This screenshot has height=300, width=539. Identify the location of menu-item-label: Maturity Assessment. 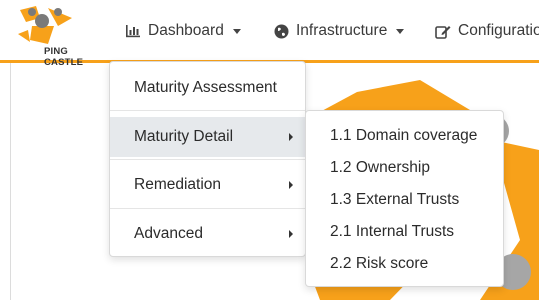
(205, 87).